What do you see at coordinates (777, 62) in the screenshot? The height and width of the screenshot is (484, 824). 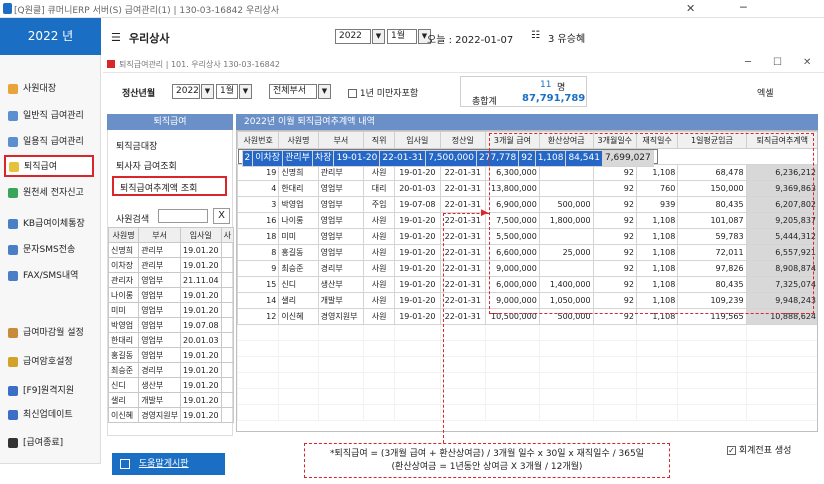 I see `inner-maximize-button: ☐` at bounding box center [777, 62].